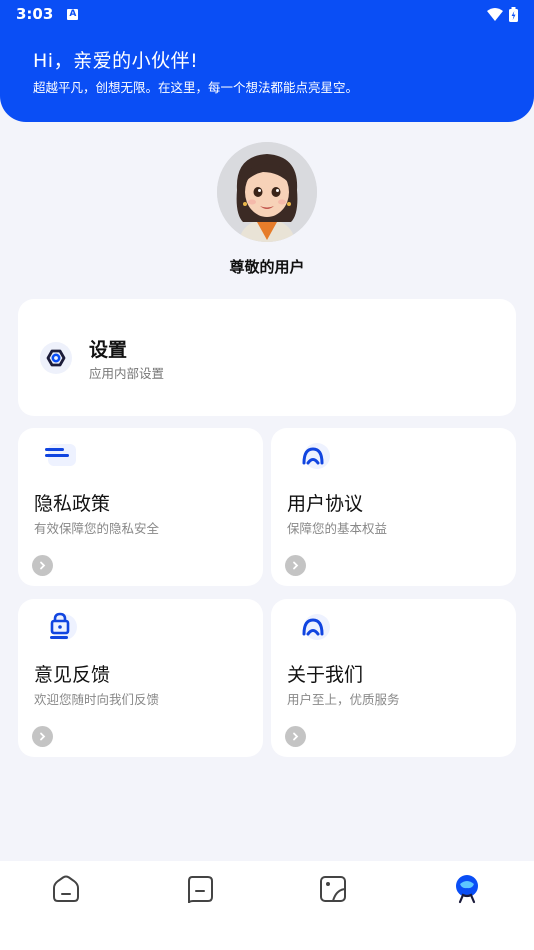 Image resolution: width=534 pixels, height=950 pixels. Describe the element at coordinates (393, 507) in the screenshot. I see `user-agreement-card: 用户协议 保障您的基本权益` at that location.